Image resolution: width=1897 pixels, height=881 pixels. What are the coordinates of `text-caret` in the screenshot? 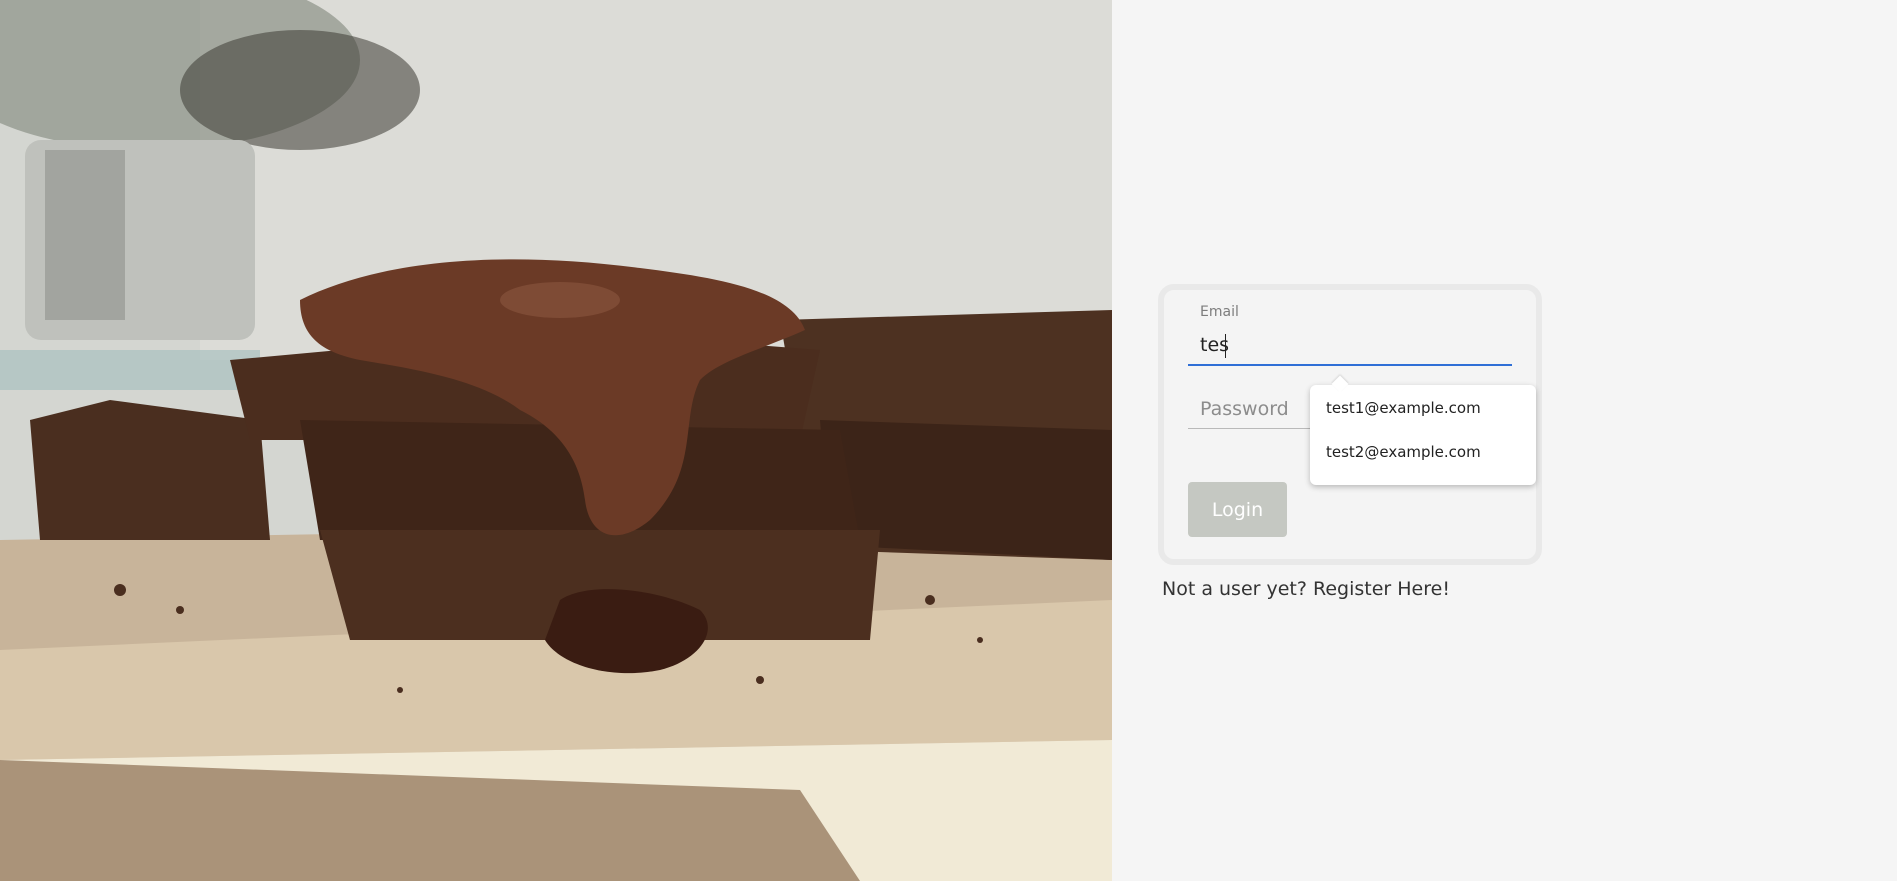 It's located at (1225, 346).